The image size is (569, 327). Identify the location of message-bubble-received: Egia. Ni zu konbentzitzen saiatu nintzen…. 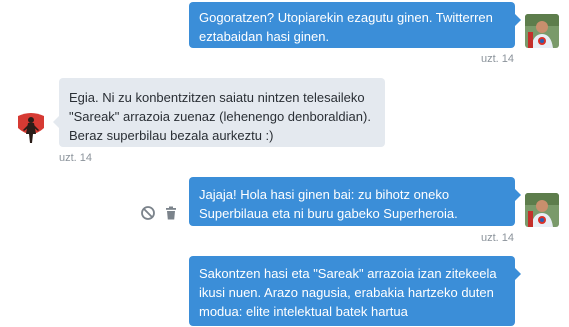
(219, 112).